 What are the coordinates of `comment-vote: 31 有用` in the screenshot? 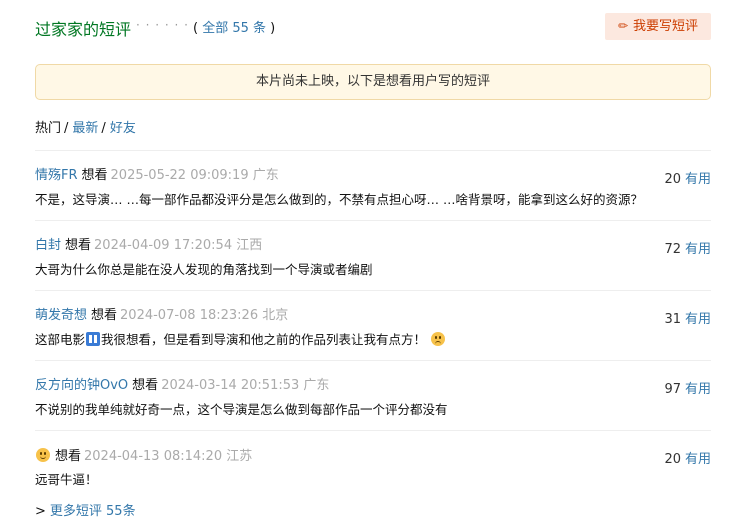 It's located at (687, 317).